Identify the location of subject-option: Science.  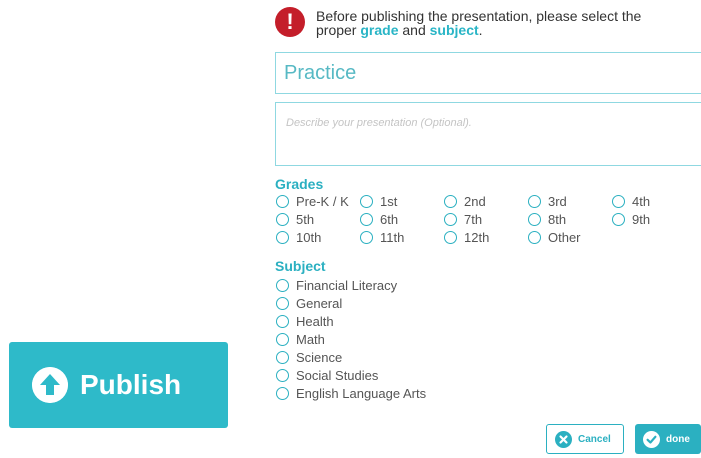
(309, 357).